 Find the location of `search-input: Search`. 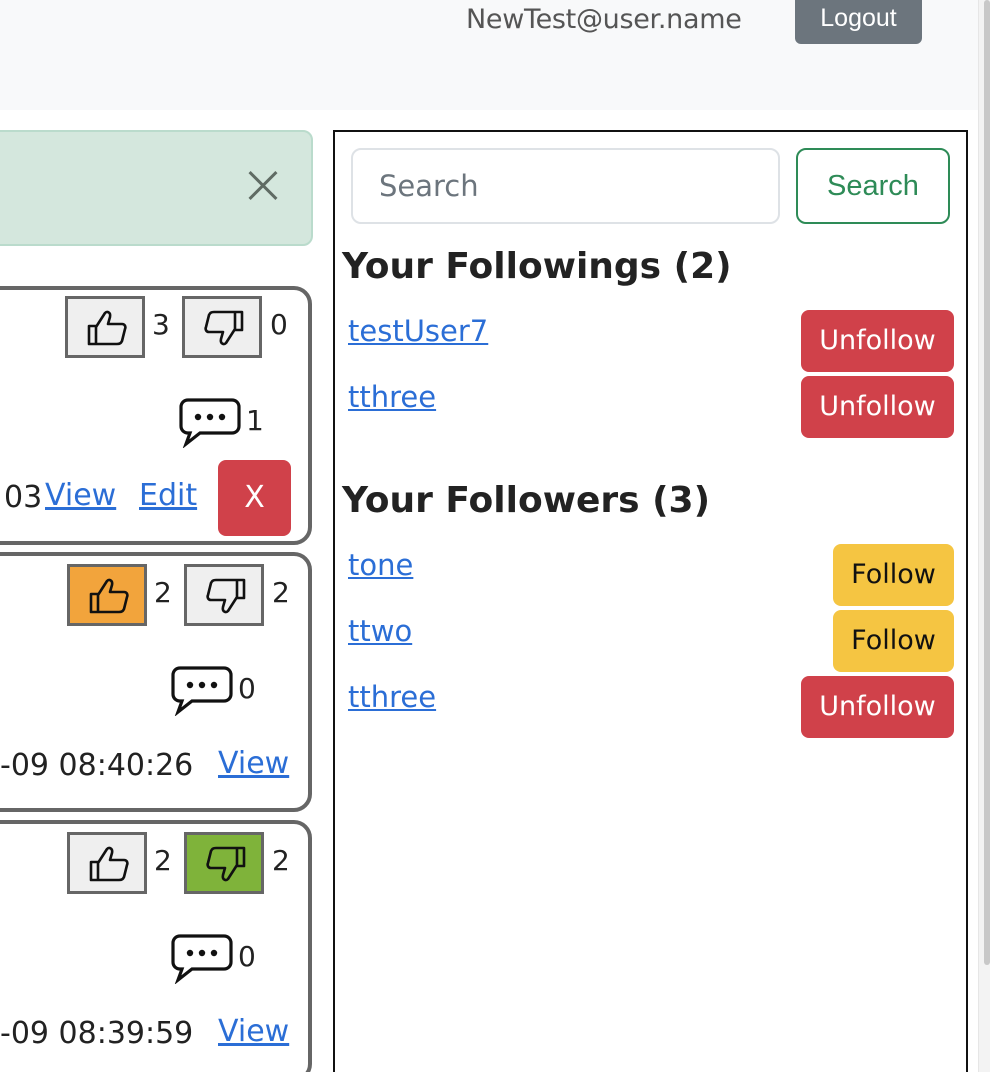

search-input: Search is located at coordinates (565, 186).